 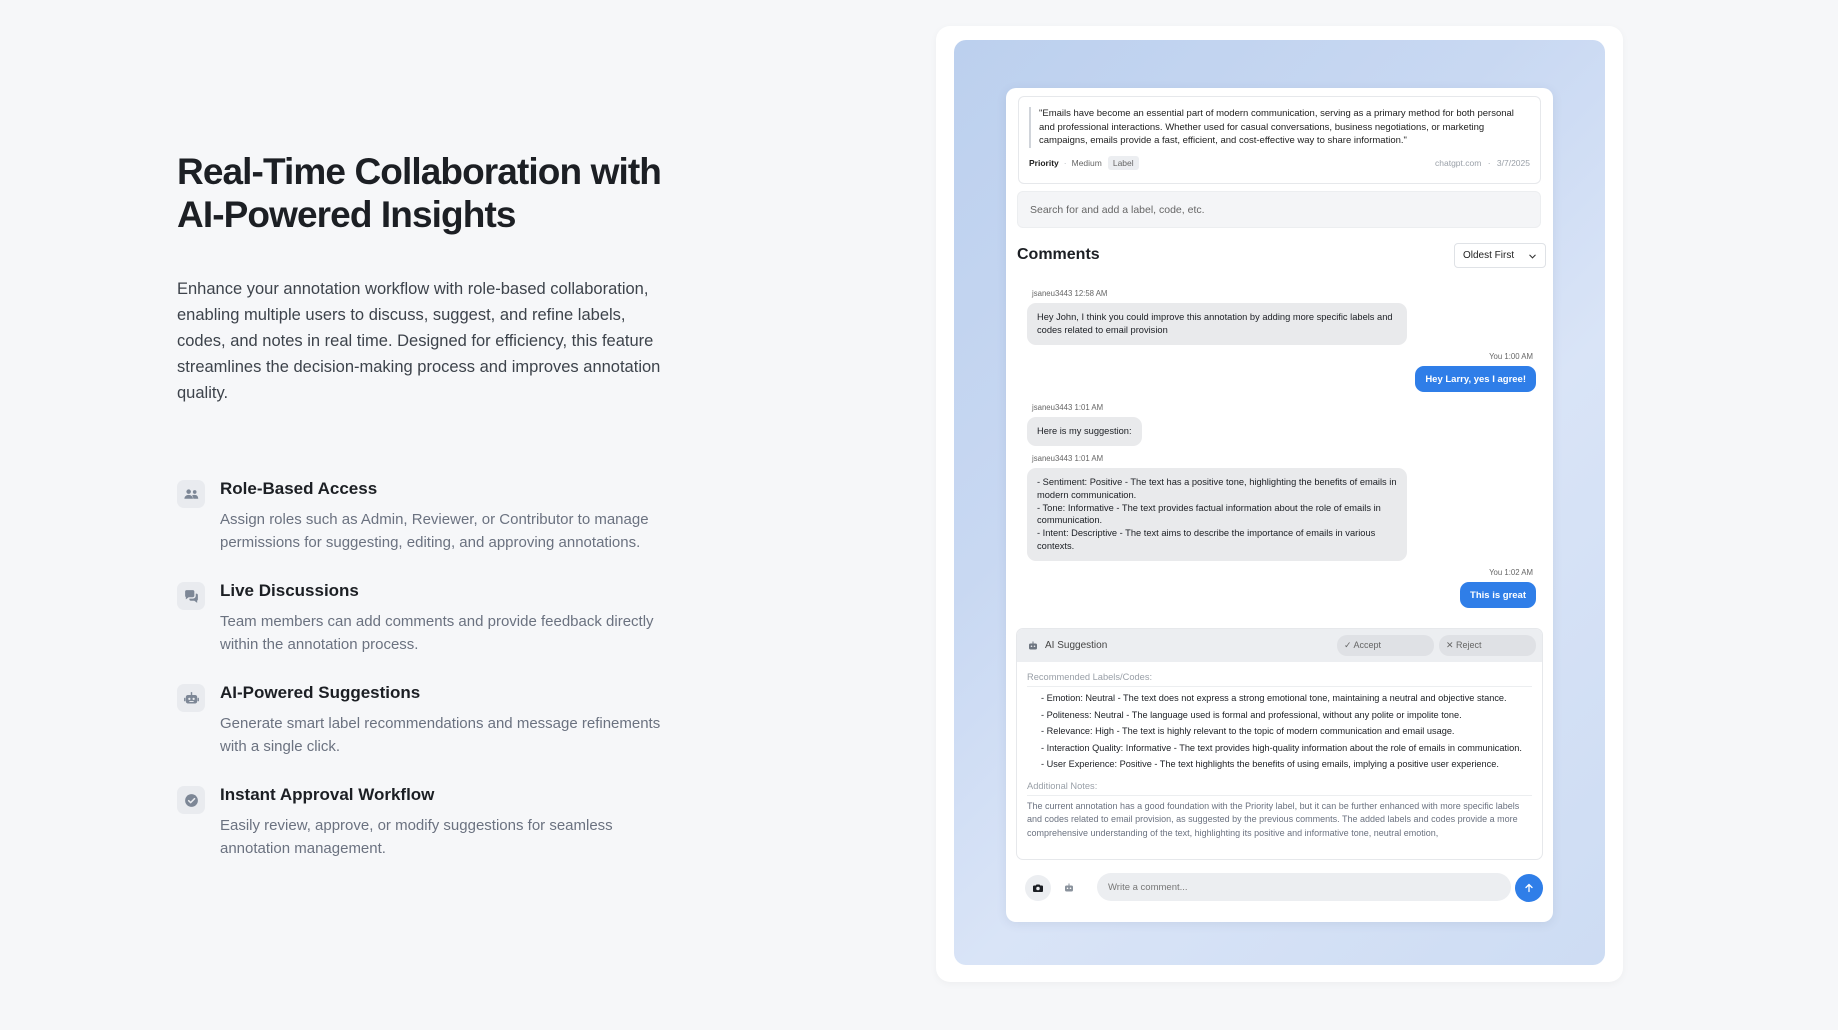 I want to click on ai-suggestion-title: AI Suggestion, so click(x=1076, y=645).